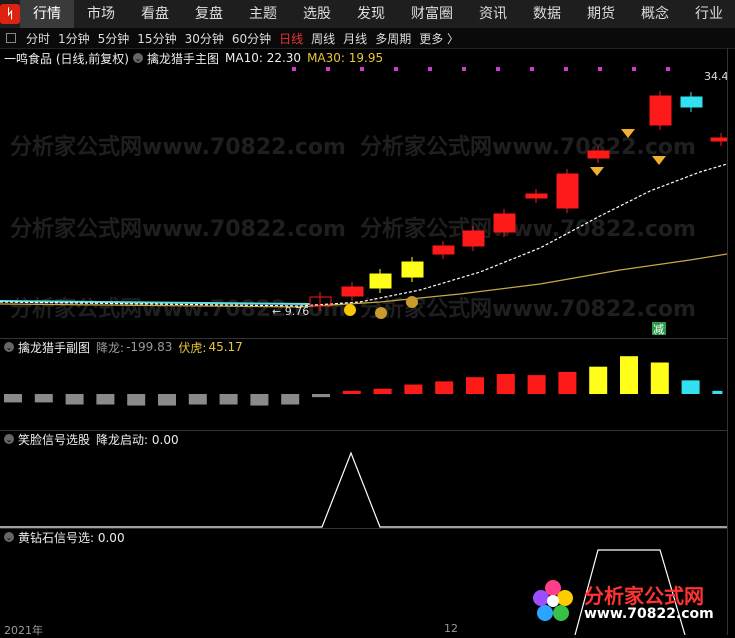 This screenshot has height=638, width=735. I want to click on date-axis-left: 2021年, so click(23, 630).